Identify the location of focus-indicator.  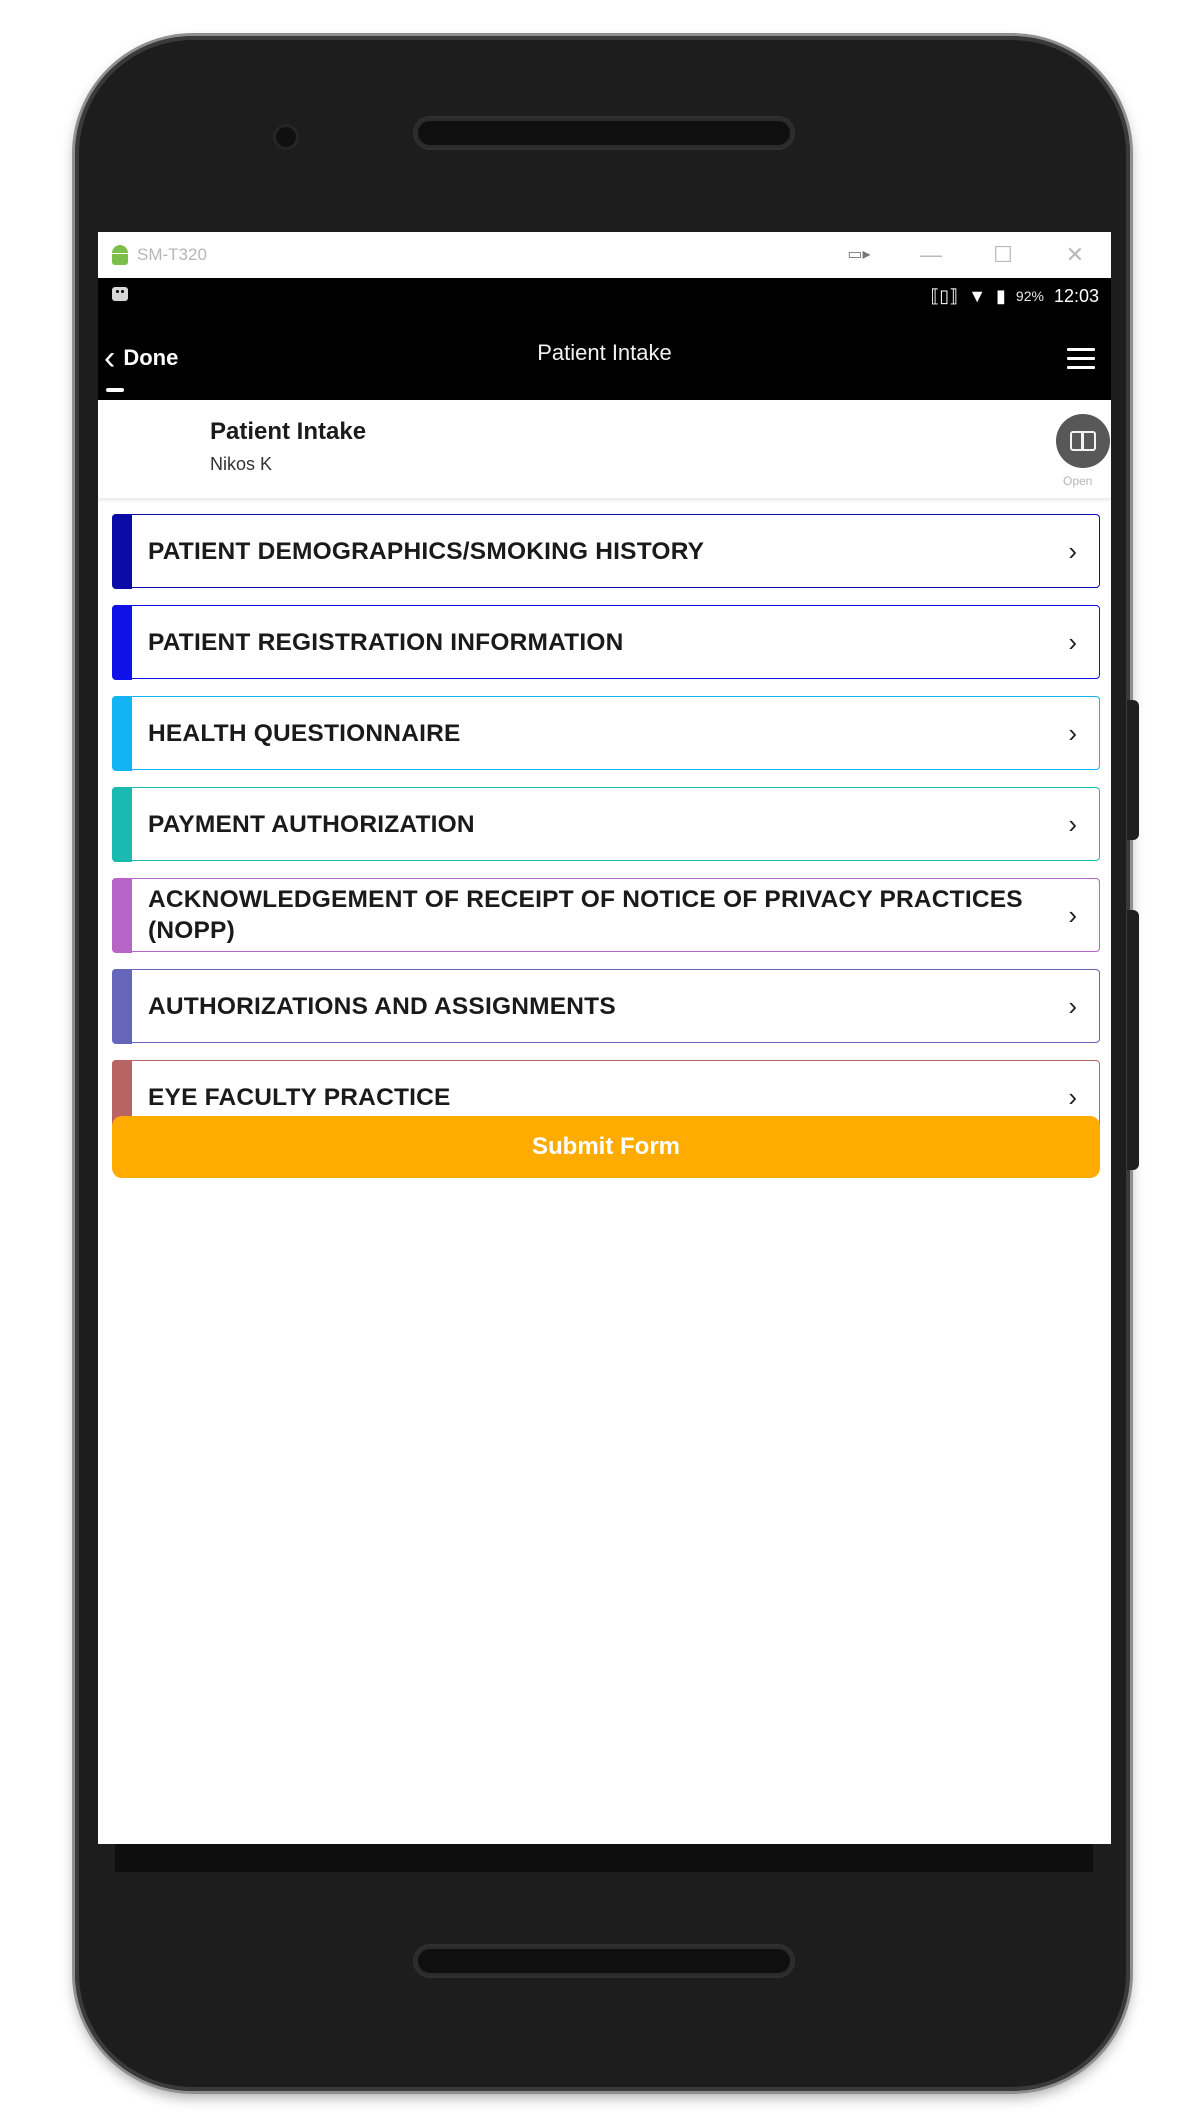
(115, 390).